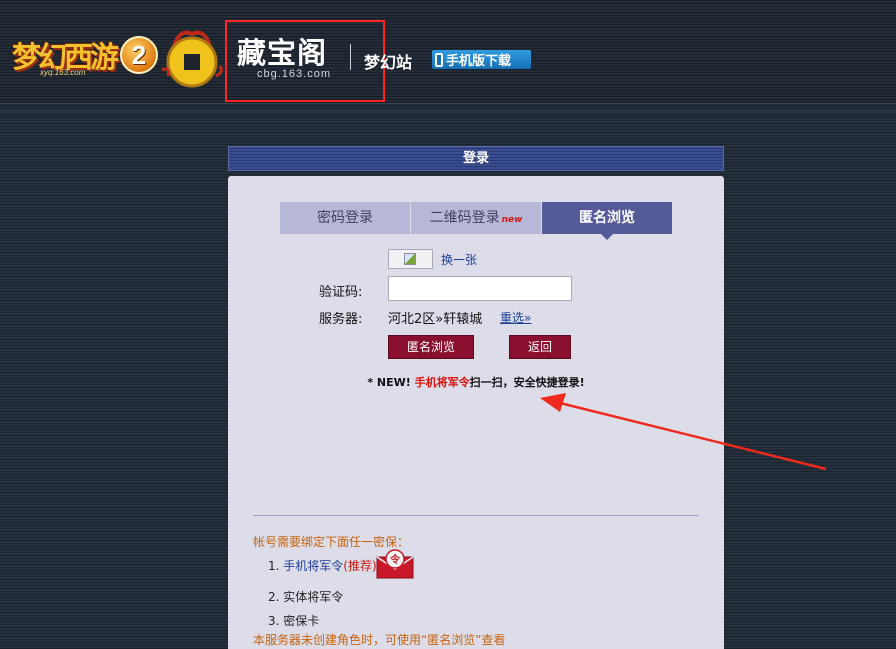 The image size is (896, 649). I want to click on cbg-logo: 藏宝阁 cbg.163.com, so click(305, 61).